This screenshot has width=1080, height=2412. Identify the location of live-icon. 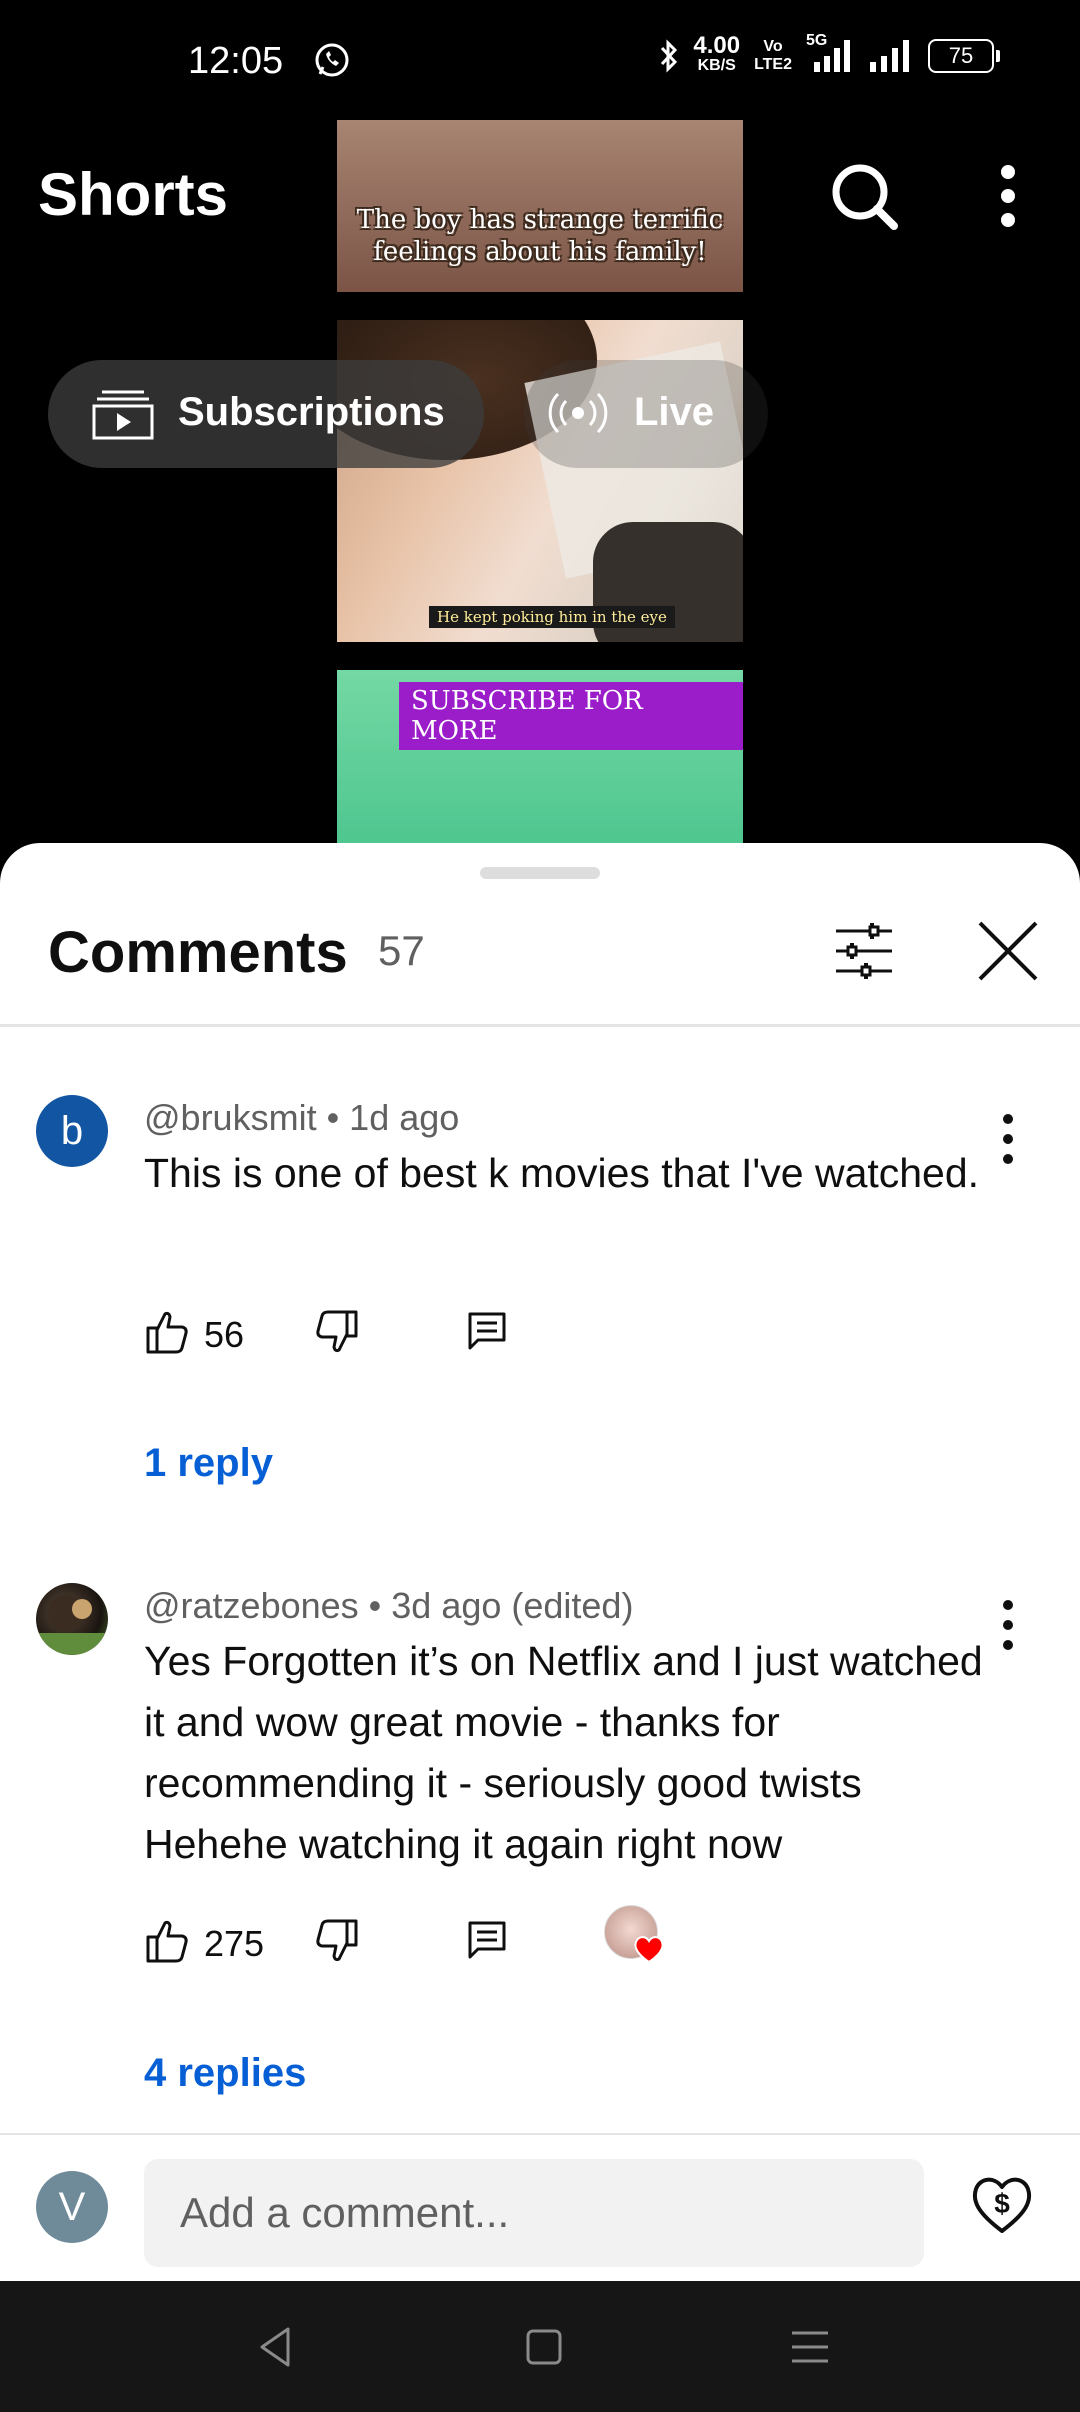
(578, 413).